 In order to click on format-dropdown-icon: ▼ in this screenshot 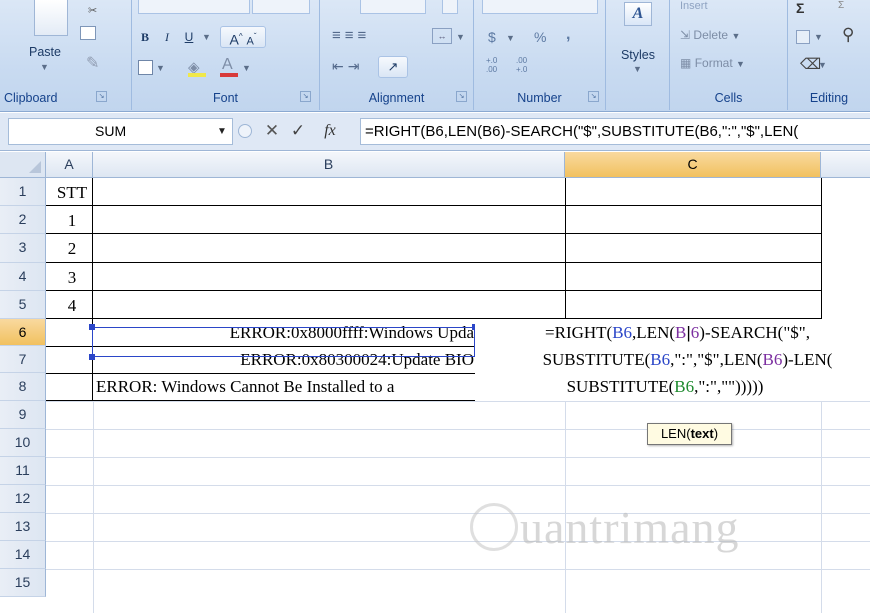, I will do `click(740, 64)`.